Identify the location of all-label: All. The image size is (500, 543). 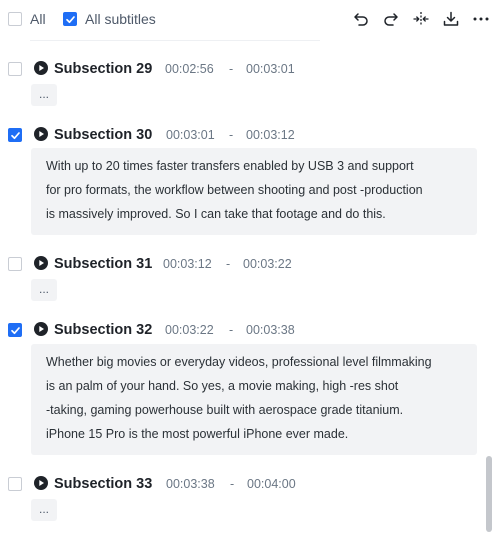
(38, 19).